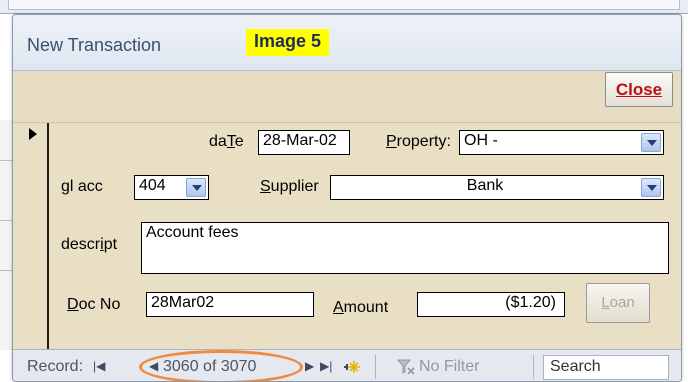 The width and height of the screenshot is (688, 382). Describe the element at coordinates (561, 142) in the screenshot. I see `property-combo: OH -` at that location.